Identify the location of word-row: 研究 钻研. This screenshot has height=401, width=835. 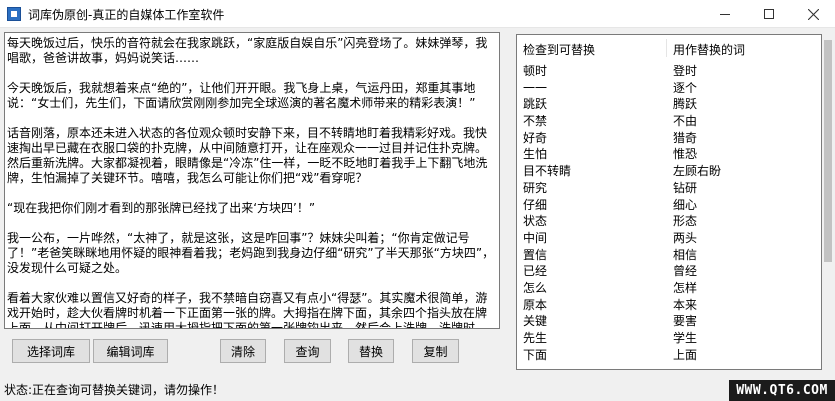
(669, 186).